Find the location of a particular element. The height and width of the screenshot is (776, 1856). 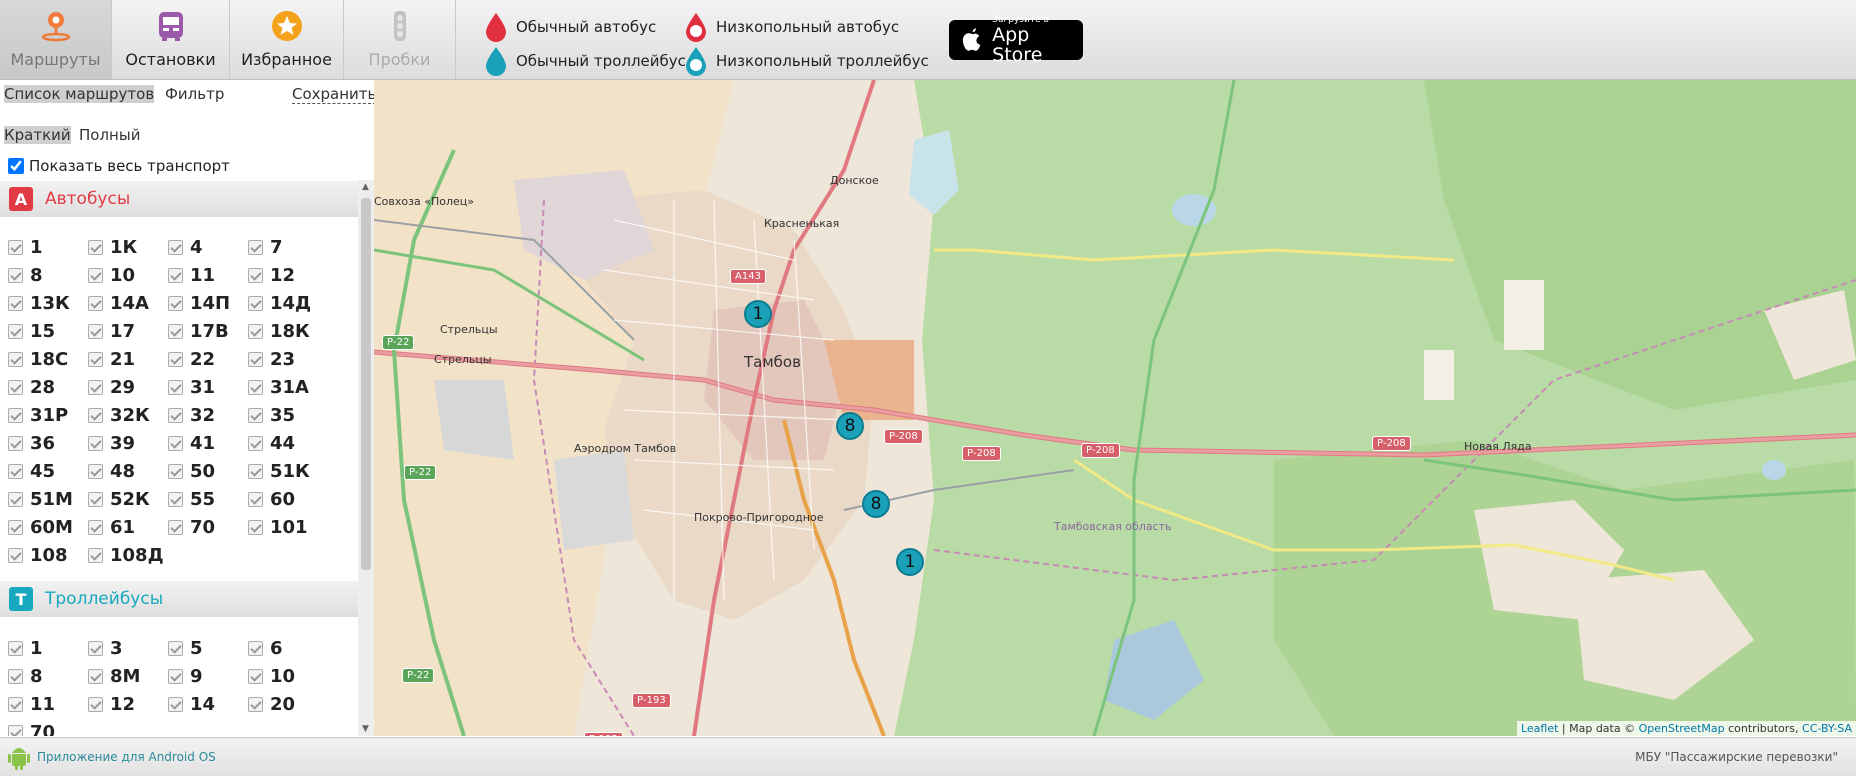

route-item: 51М is located at coordinates (48, 499).